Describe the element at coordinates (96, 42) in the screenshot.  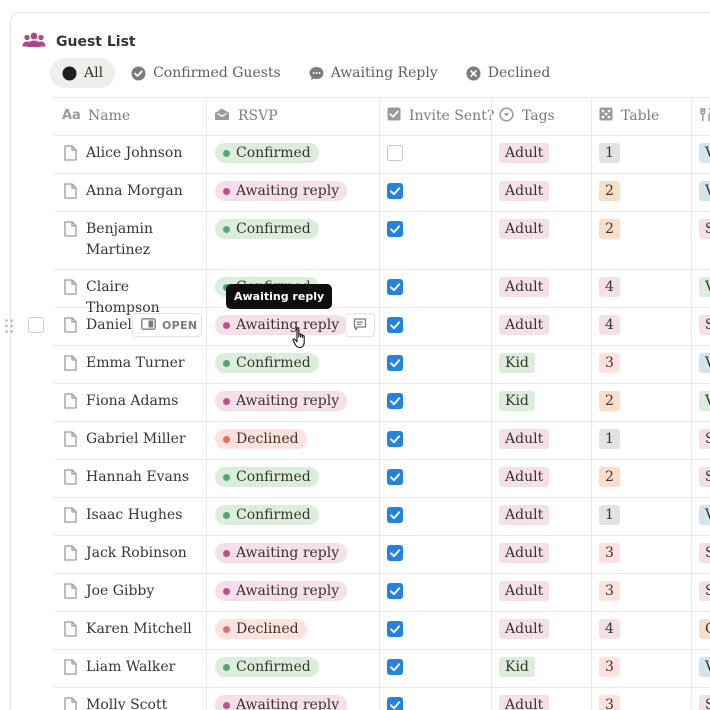
I see `page-title: Guest List` at that location.